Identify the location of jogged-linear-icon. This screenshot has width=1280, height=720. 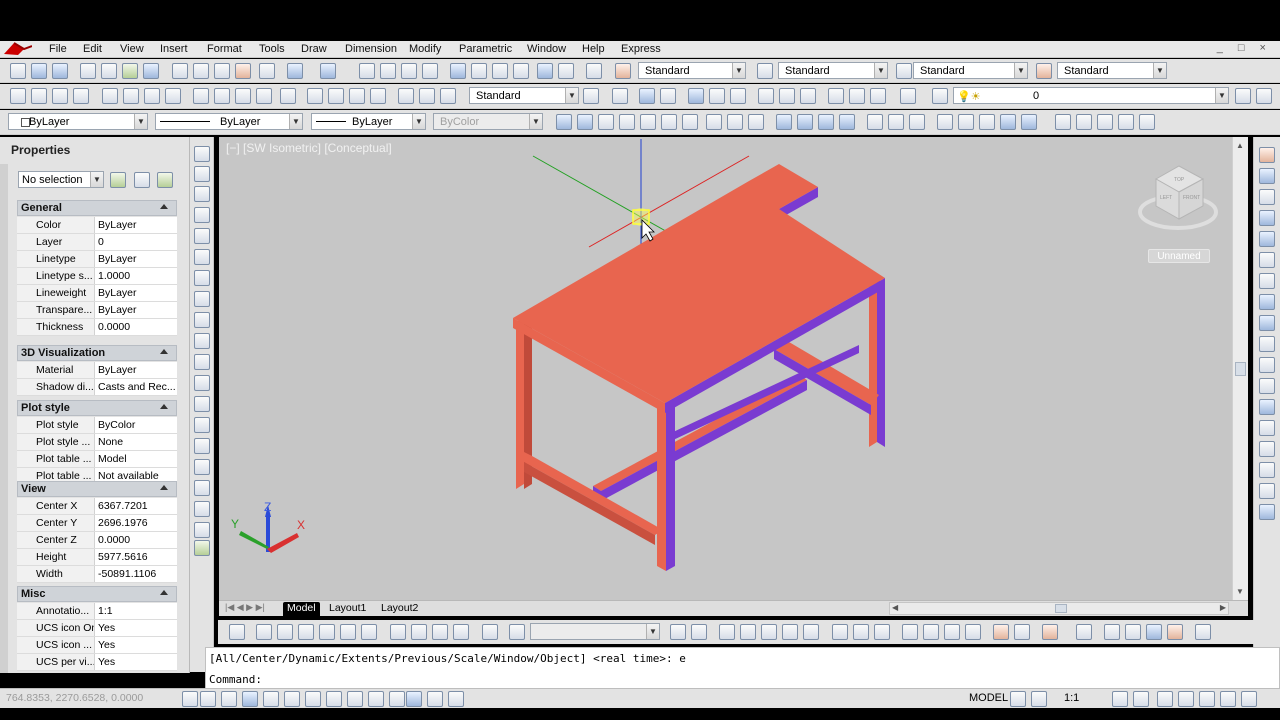
(378, 96).